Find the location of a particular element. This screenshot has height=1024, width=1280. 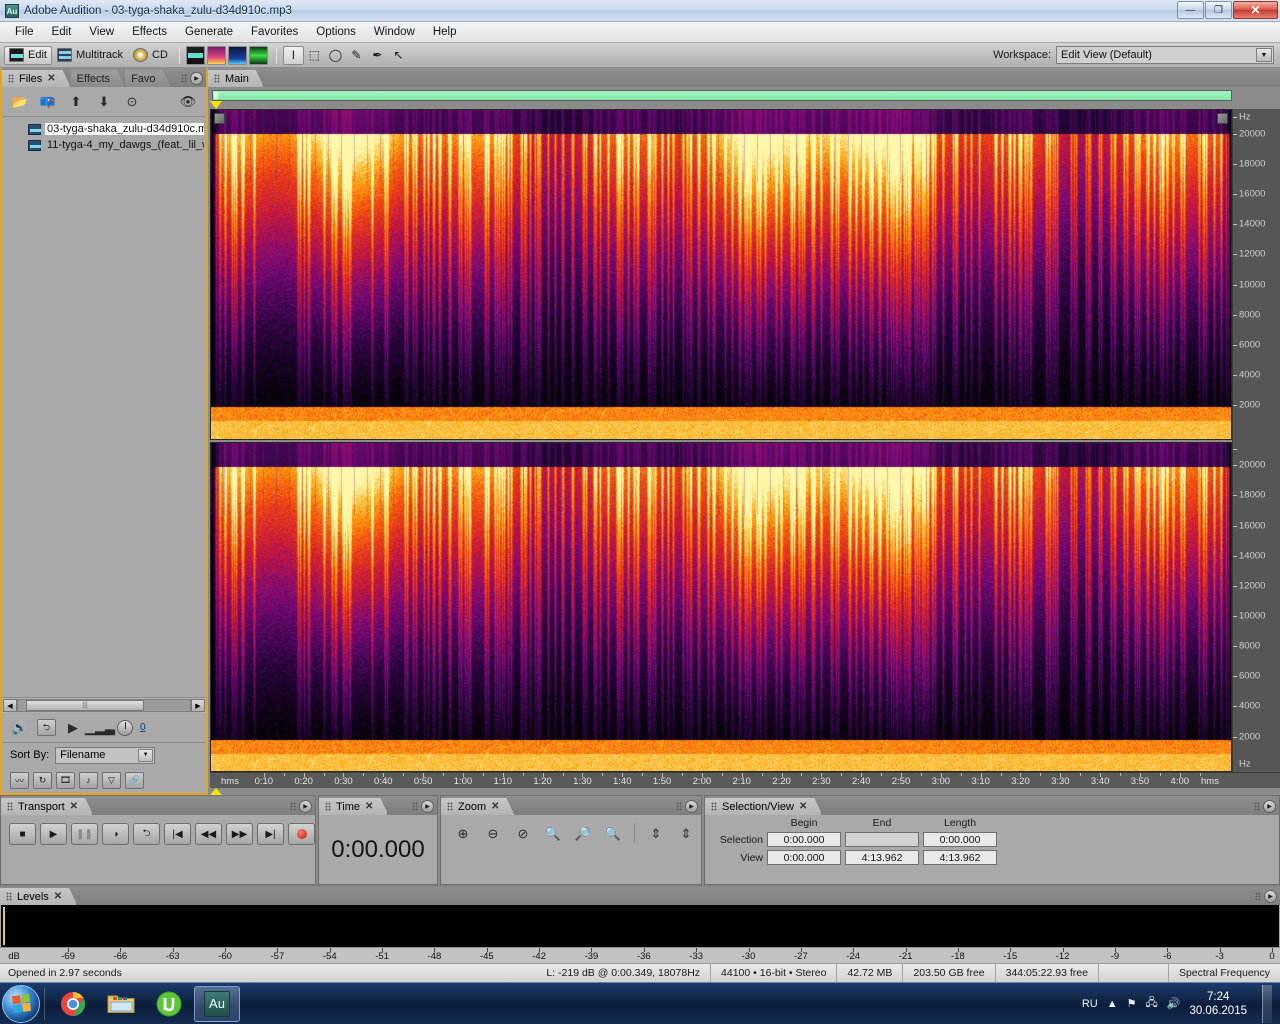

menu-item-effects: Effects is located at coordinates (149, 32).